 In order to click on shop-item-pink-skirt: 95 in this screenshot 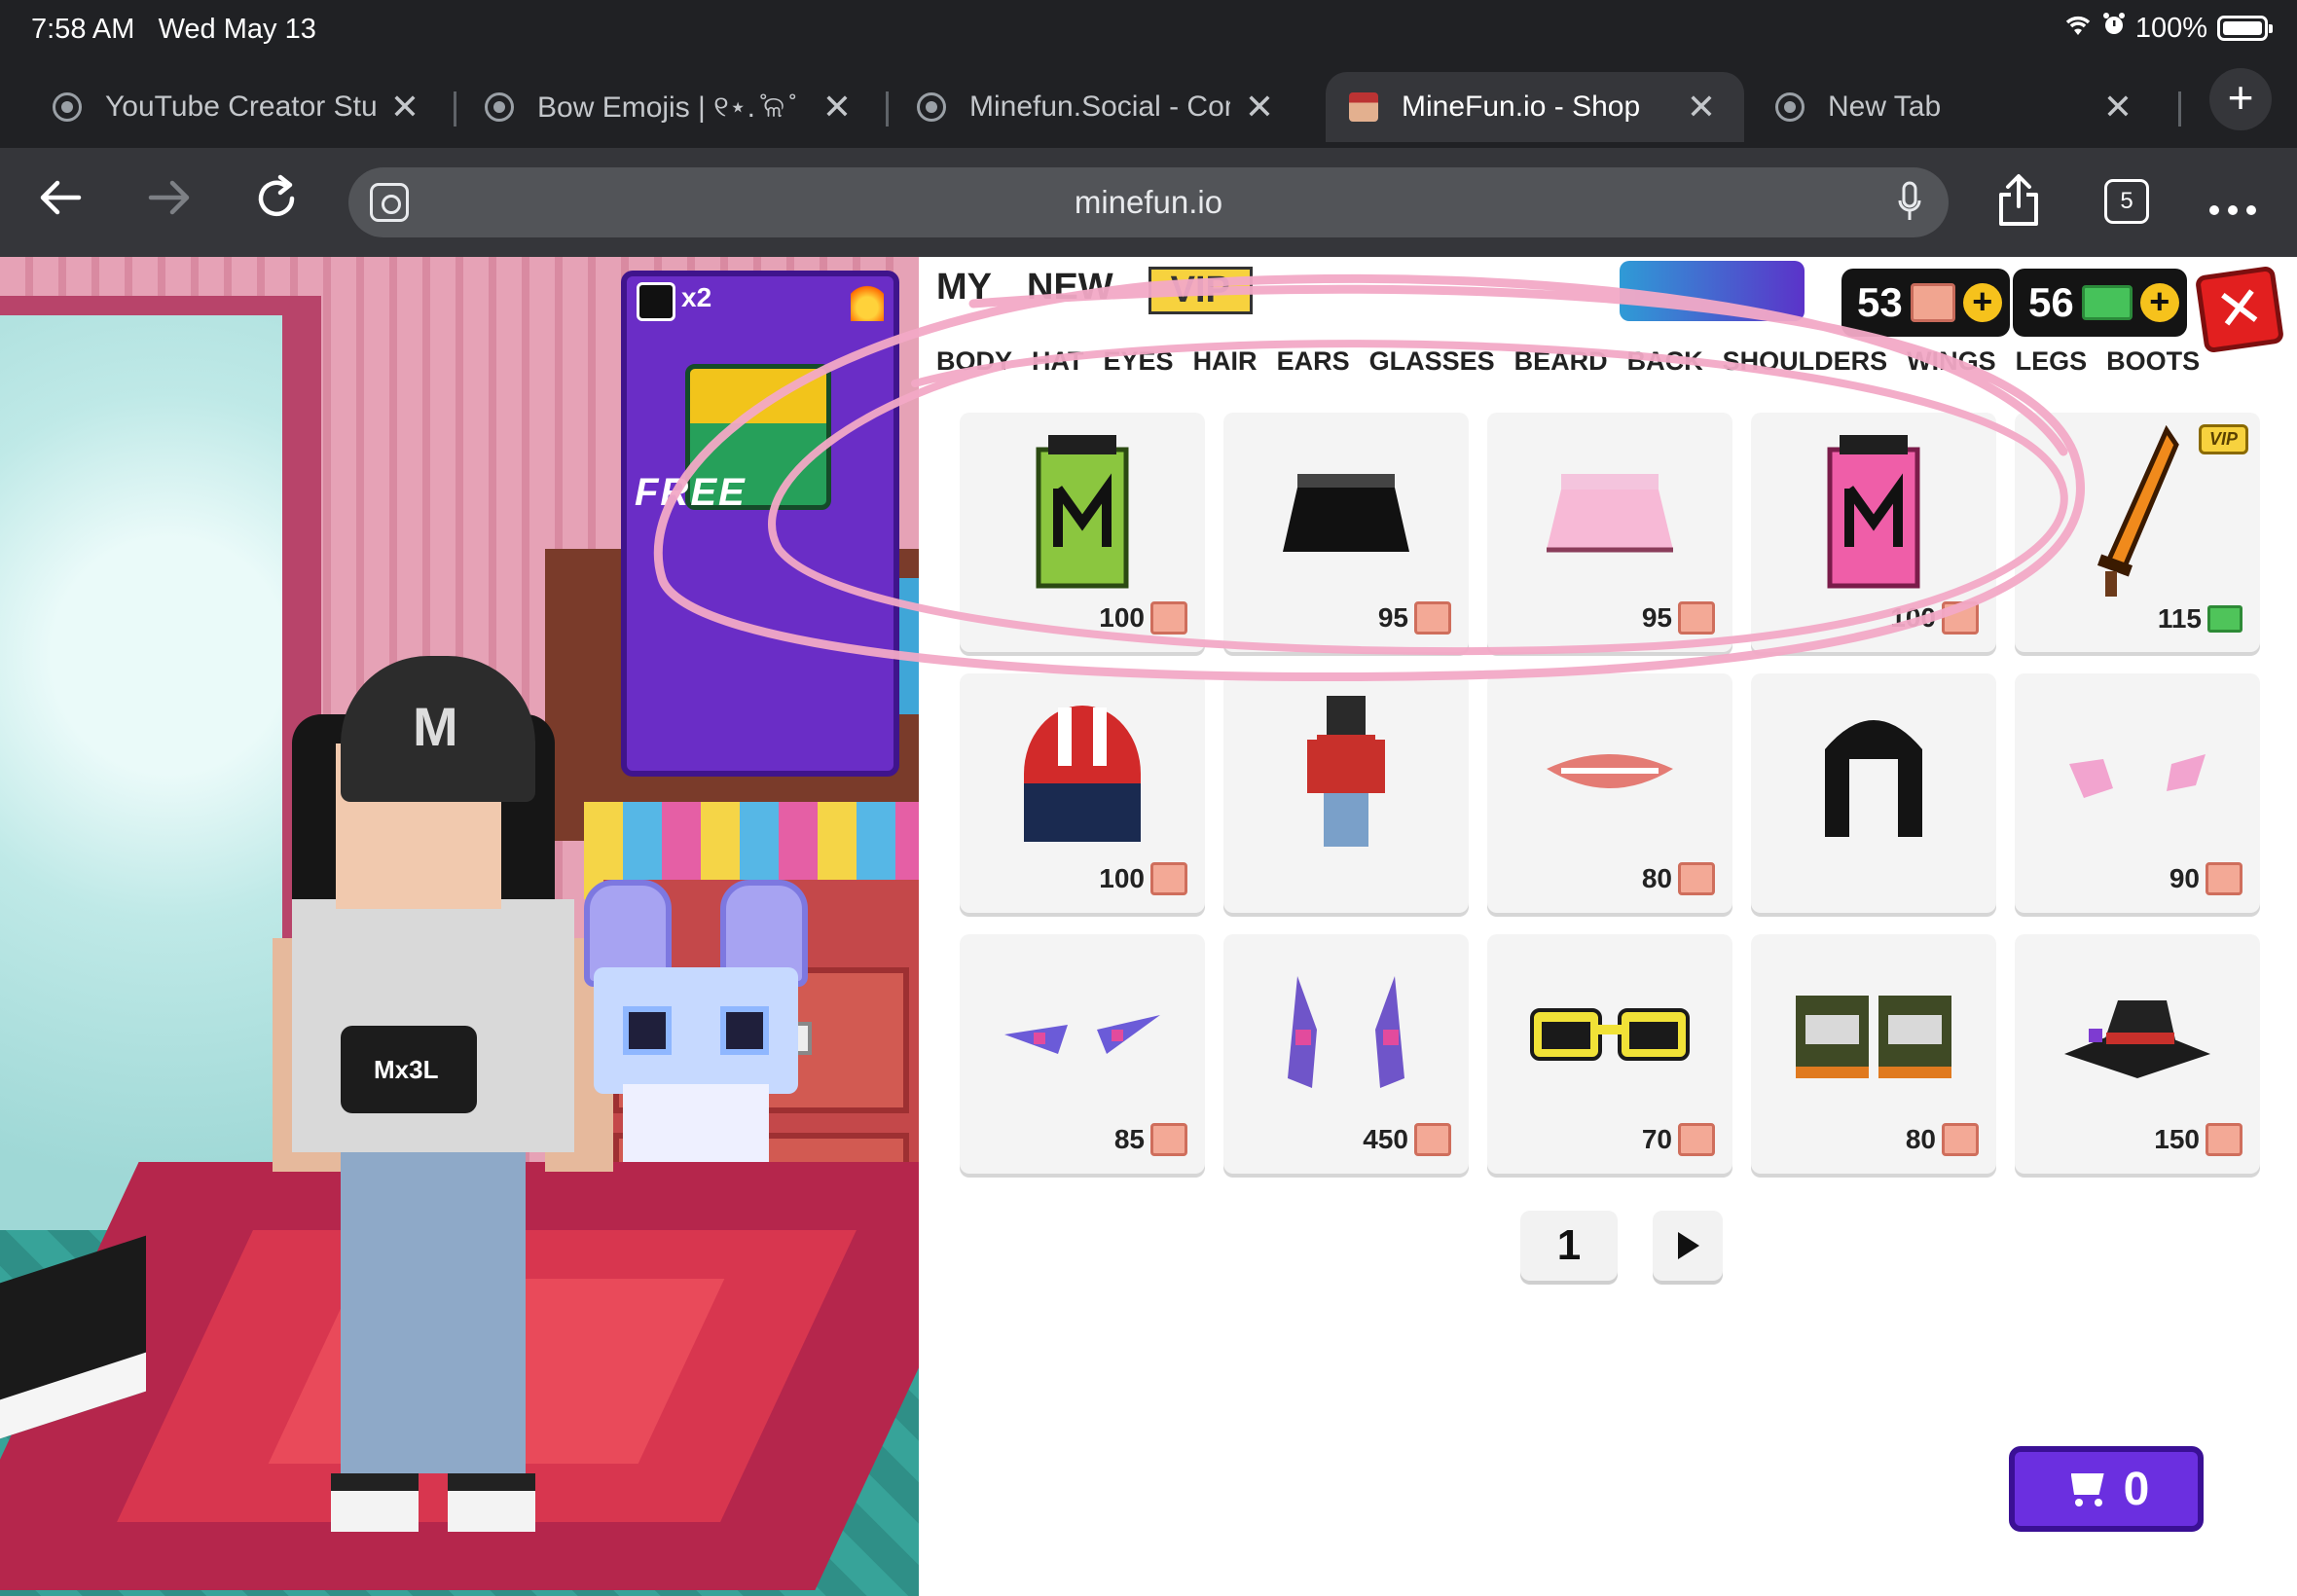, I will do `click(1609, 532)`.